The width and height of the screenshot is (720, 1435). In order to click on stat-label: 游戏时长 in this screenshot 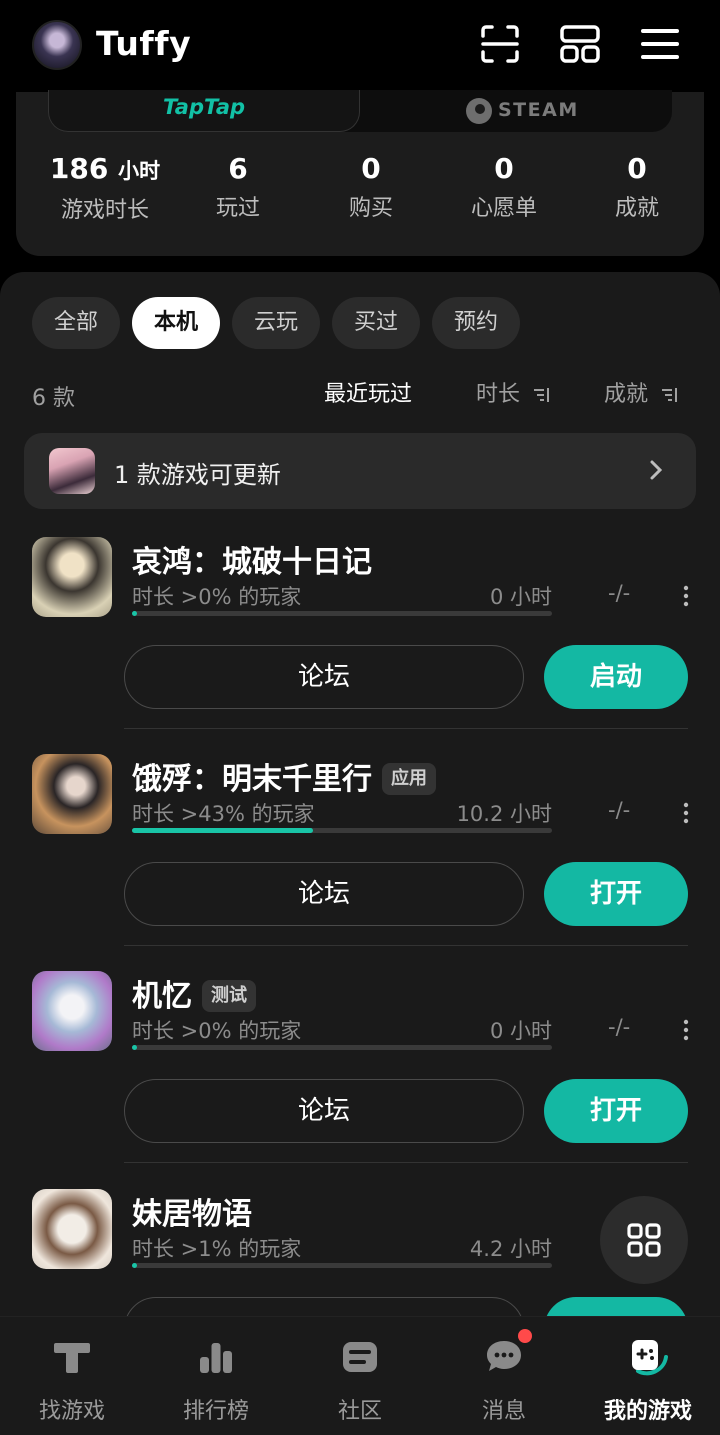, I will do `click(104, 210)`.